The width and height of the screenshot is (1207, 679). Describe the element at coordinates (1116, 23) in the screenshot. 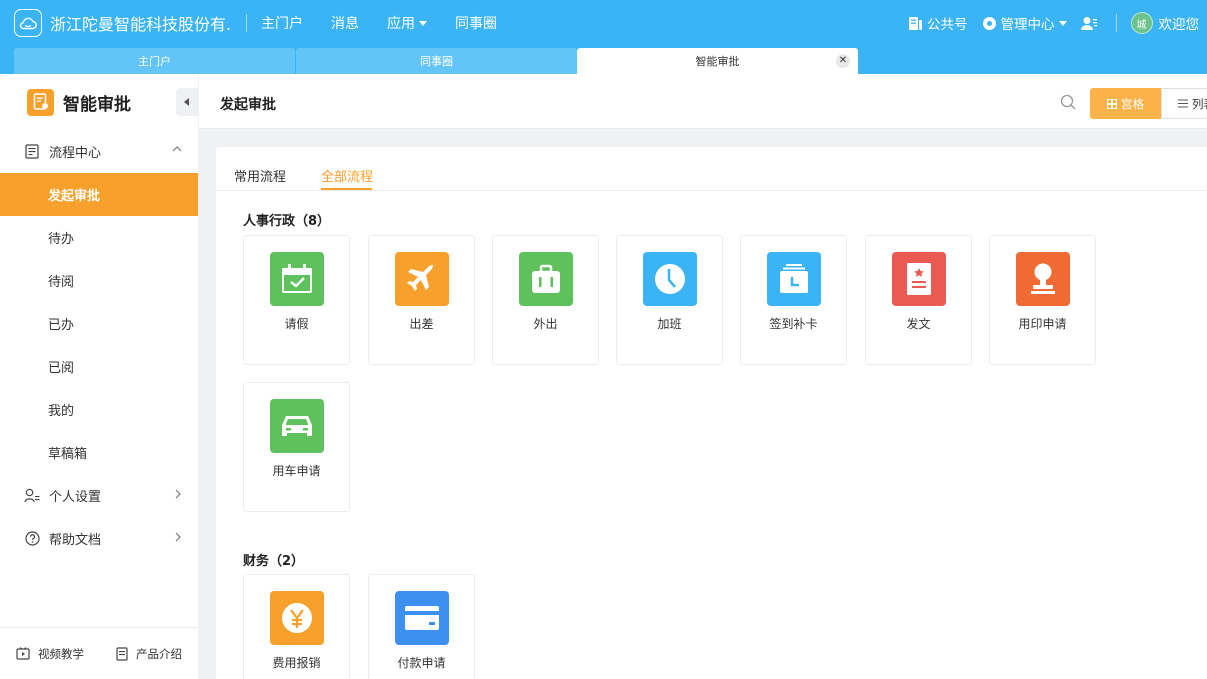

I see `divider` at that location.